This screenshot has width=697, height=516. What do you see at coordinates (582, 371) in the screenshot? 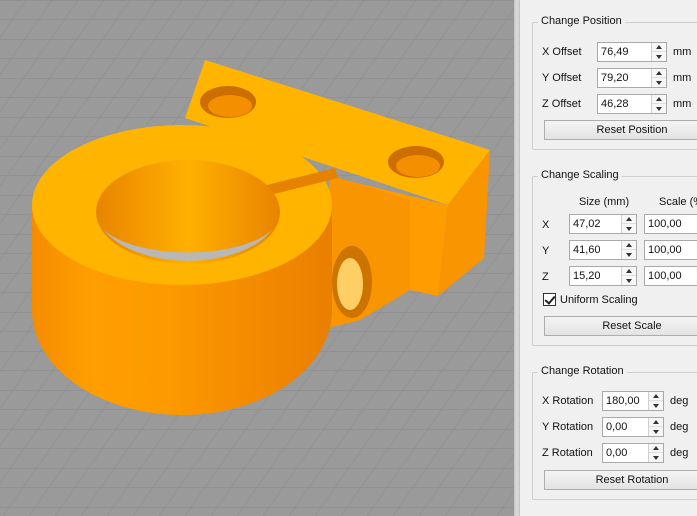
I see `change-rotation-title: Change Rotation` at bounding box center [582, 371].